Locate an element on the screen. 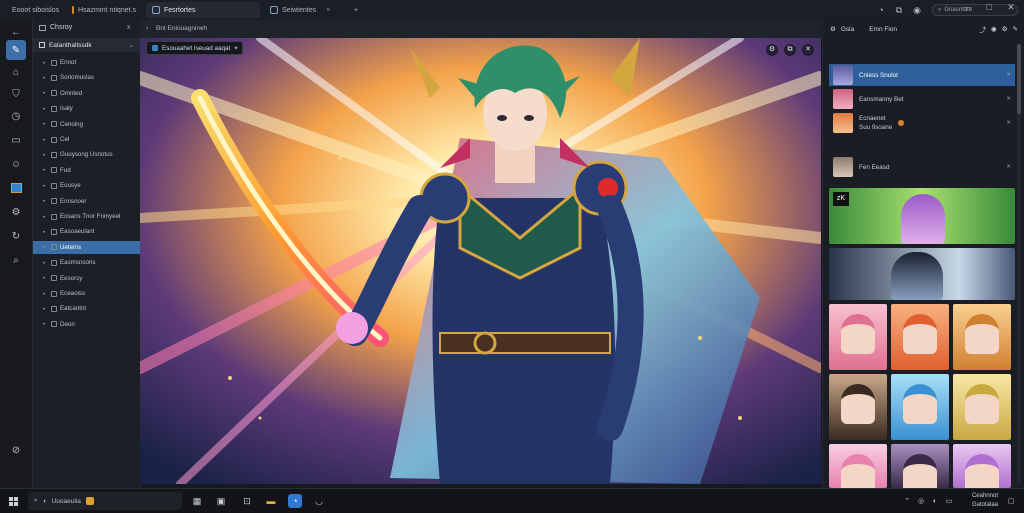  tree-item: ▸ Omnted is located at coordinates (86, 93).